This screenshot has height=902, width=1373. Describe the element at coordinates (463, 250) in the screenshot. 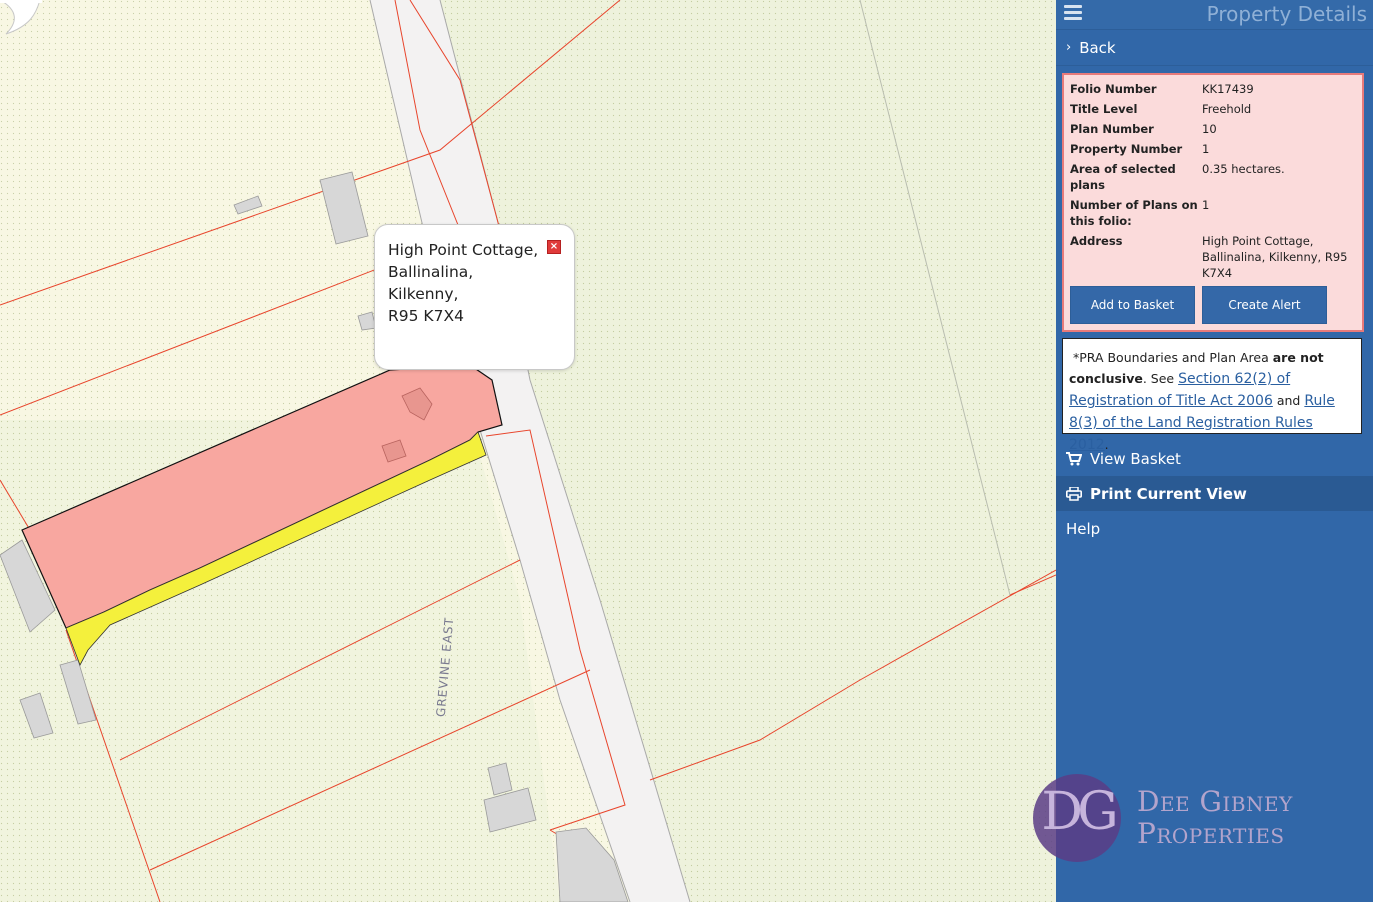

I see `popup-line-1: High Point Cottage,` at that location.